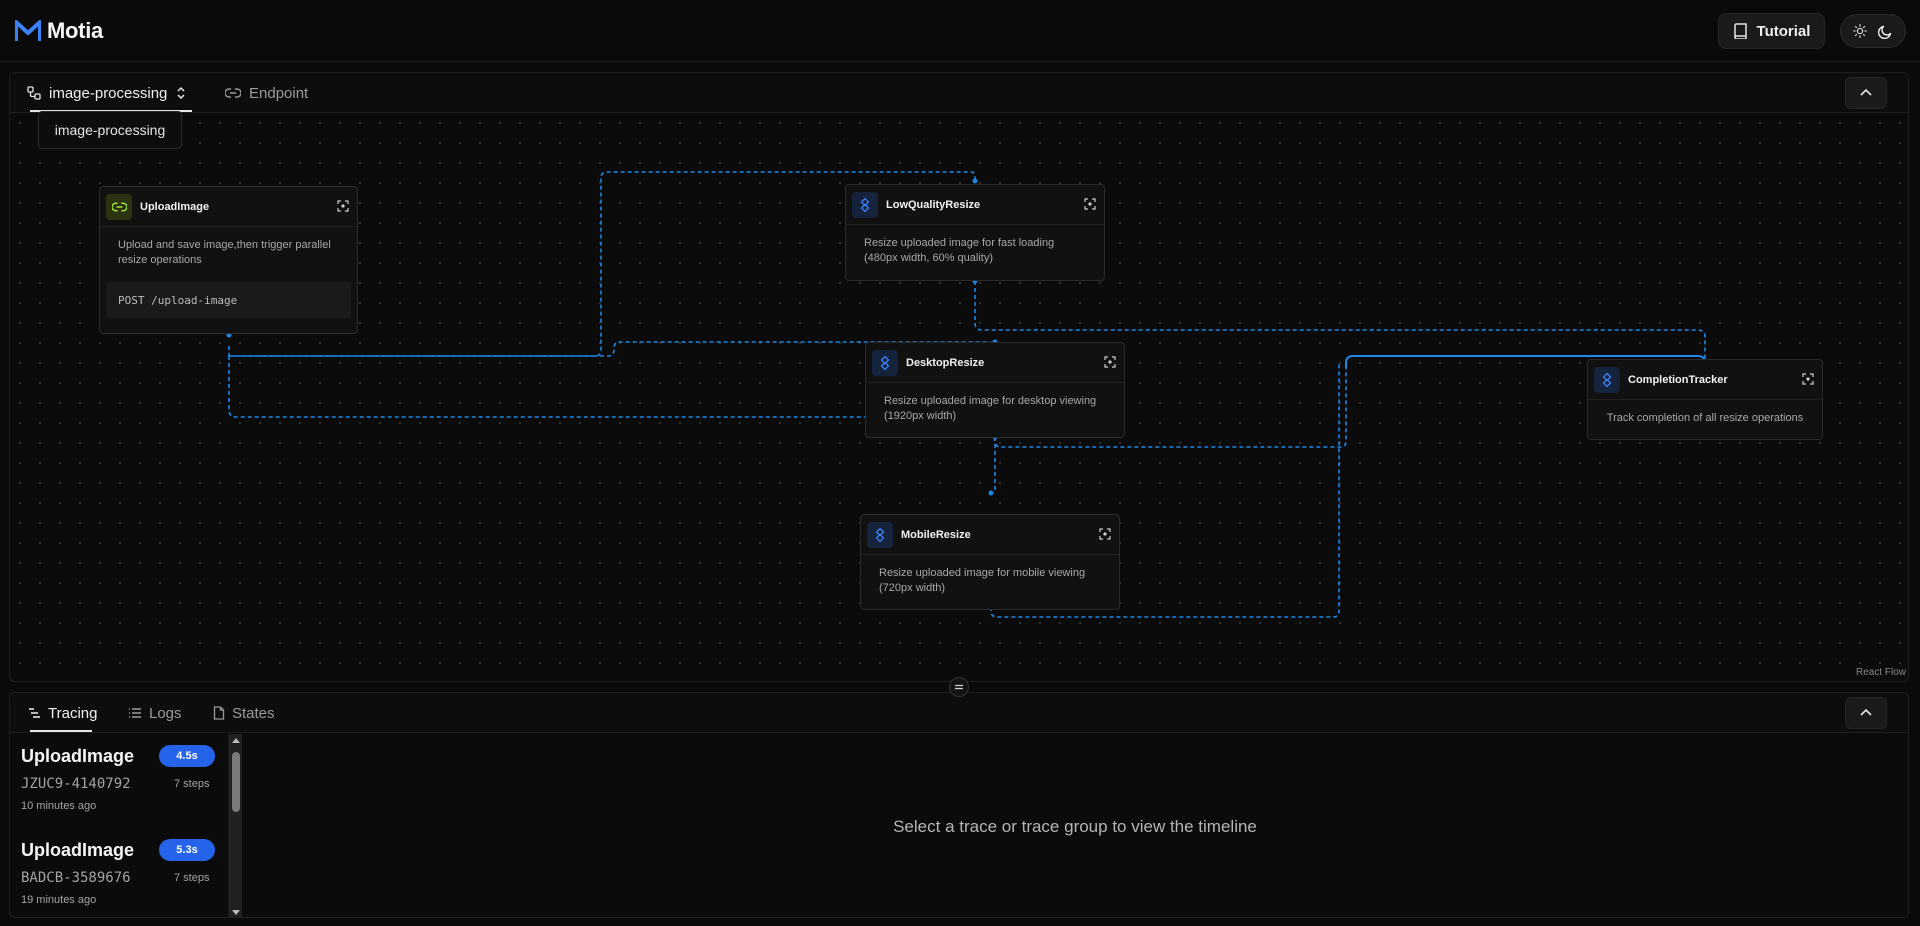  Describe the element at coordinates (59, 900) in the screenshot. I see `trace-time: 19 minutes ago` at that location.